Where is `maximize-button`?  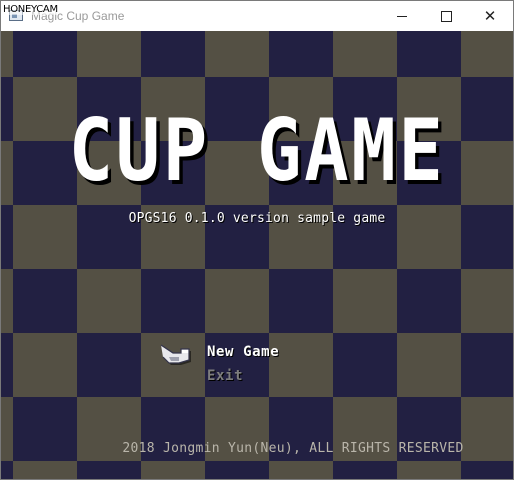 maximize-button is located at coordinates (446, 16).